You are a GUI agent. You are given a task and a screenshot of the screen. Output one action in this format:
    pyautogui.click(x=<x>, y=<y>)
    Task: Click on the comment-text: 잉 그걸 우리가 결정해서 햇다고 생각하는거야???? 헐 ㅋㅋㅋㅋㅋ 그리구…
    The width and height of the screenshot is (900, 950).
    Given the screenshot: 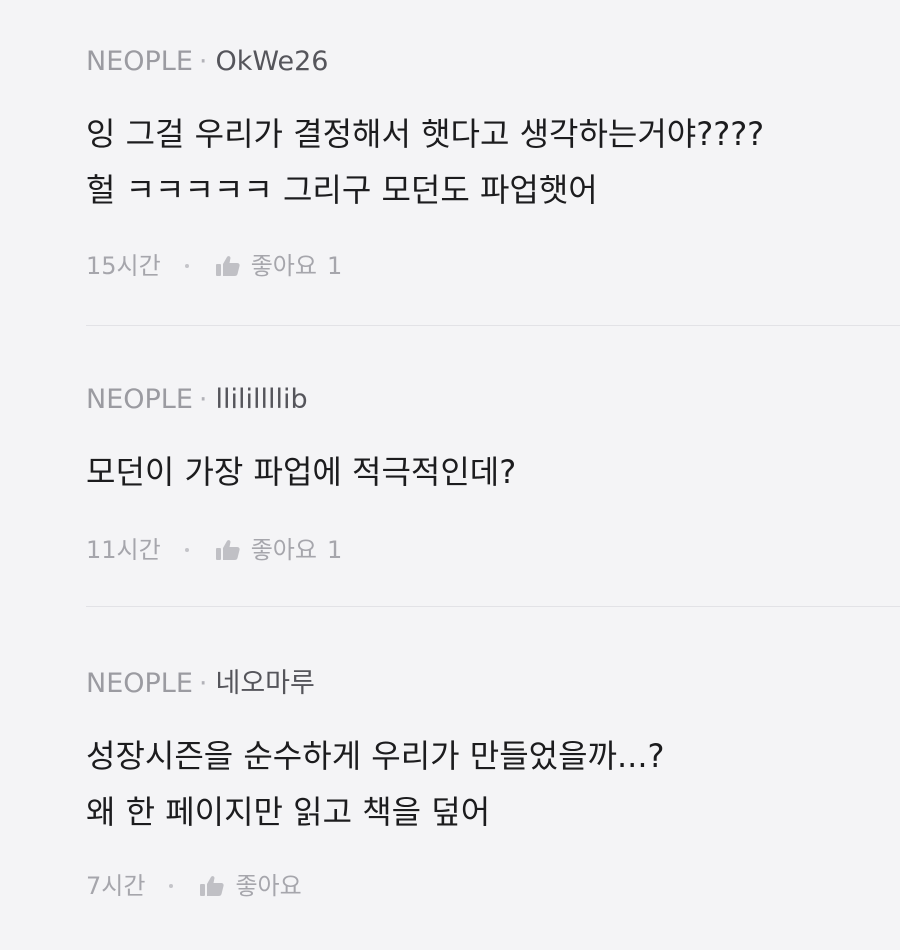 What is the action you would take?
    pyautogui.click(x=425, y=162)
    